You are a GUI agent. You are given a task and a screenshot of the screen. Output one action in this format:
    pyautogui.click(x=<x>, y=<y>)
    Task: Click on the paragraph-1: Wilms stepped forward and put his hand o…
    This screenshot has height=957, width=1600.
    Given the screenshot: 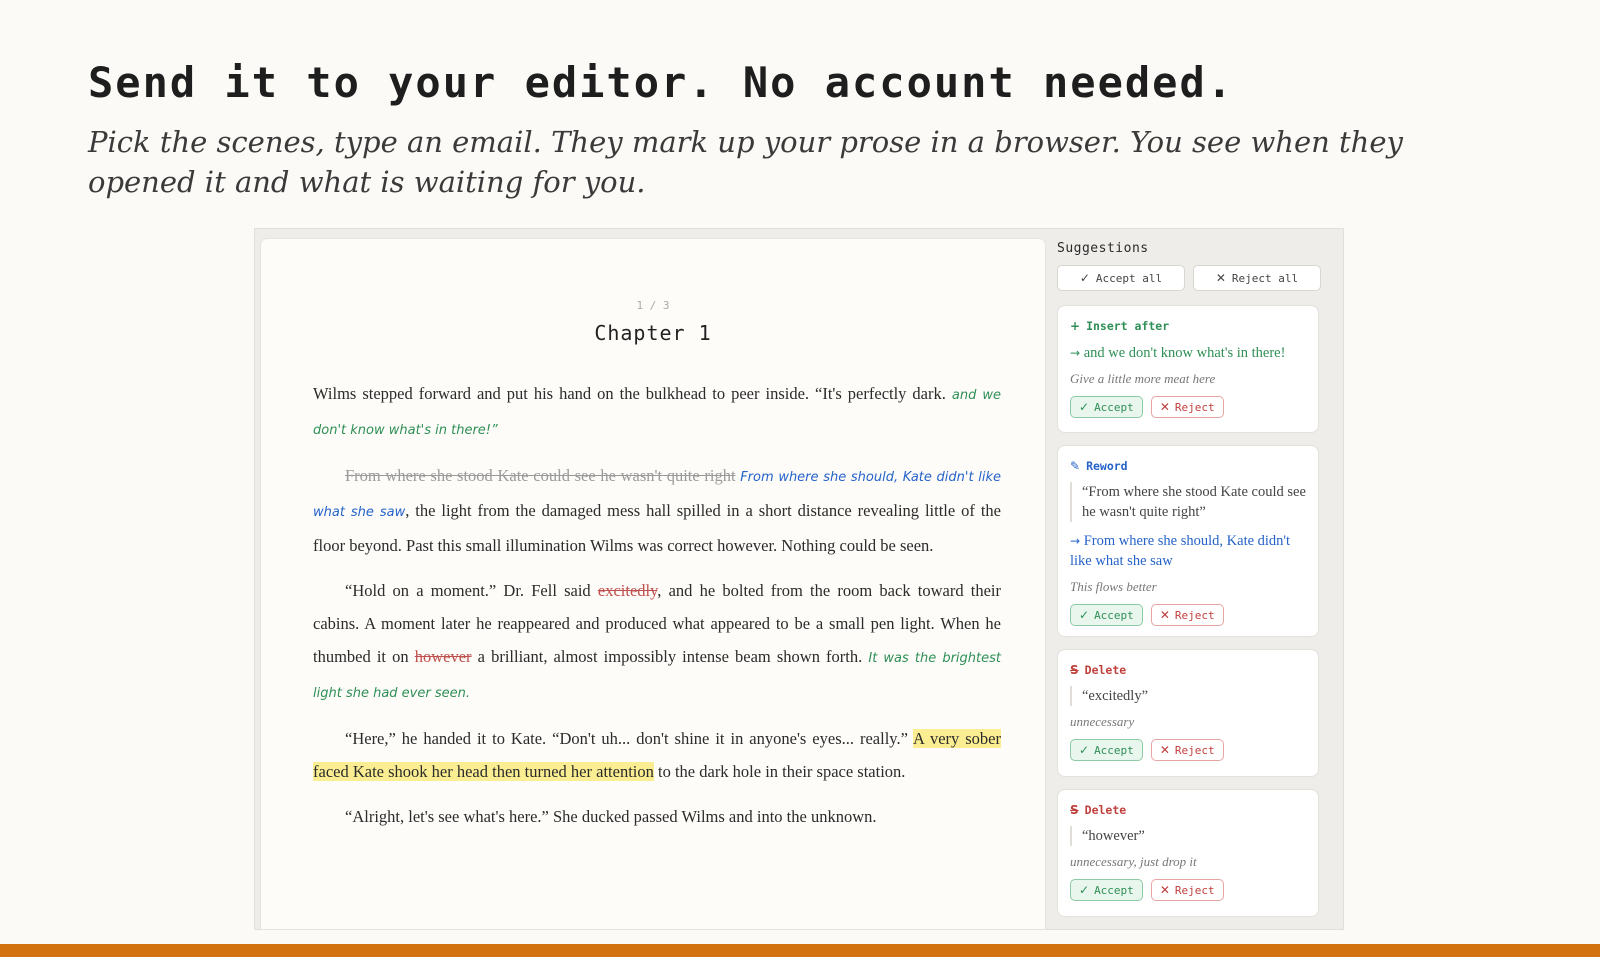 What is the action you would take?
    pyautogui.click(x=657, y=412)
    